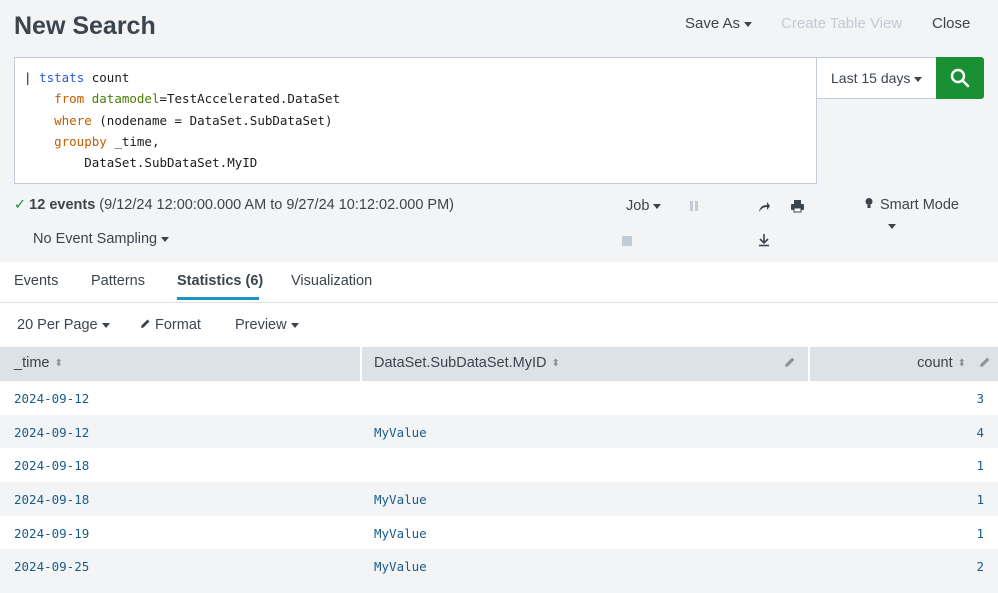 The width and height of the screenshot is (998, 593). I want to click on cell-time: 2024-09-25, so click(51, 566).